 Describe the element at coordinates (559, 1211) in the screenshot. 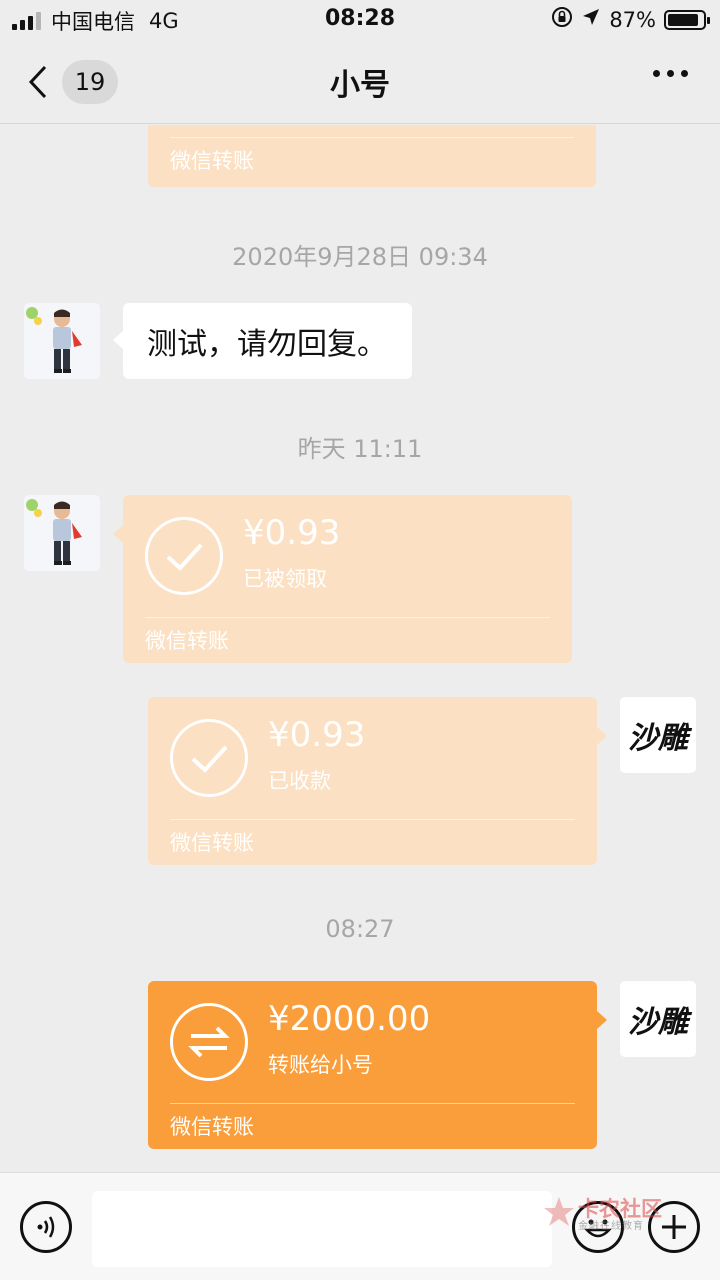

I see `watermark-icon` at that location.